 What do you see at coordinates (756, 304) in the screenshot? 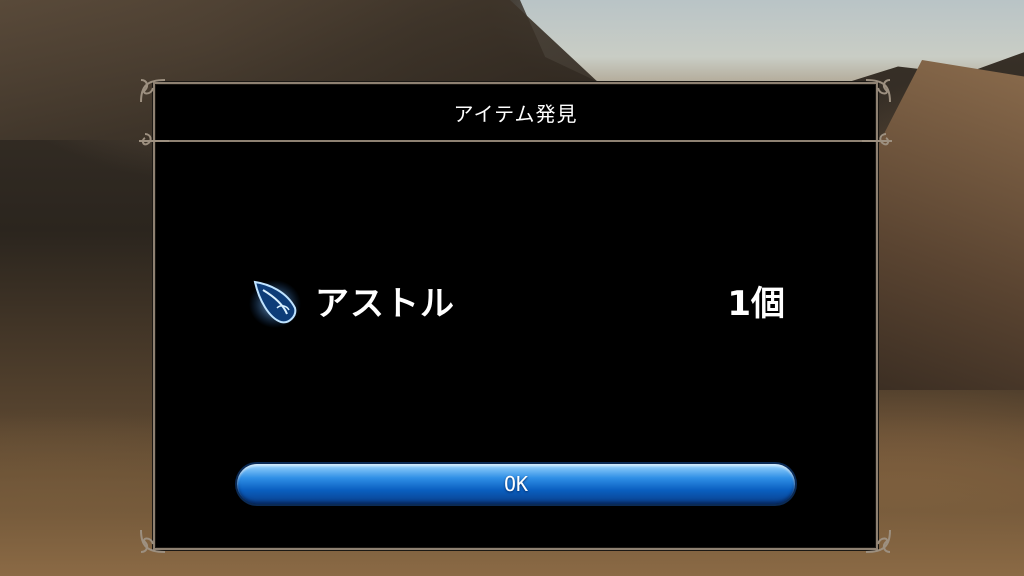
I see `item-count: 1個` at bounding box center [756, 304].